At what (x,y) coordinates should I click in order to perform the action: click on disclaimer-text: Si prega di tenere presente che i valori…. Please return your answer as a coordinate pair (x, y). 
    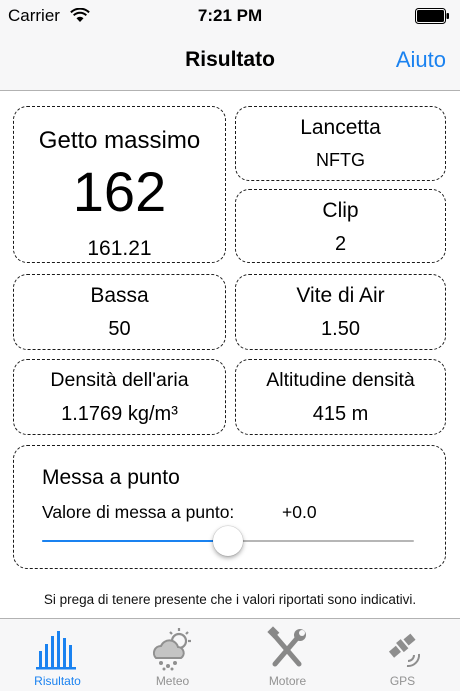
    Looking at the image, I should click on (230, 599).